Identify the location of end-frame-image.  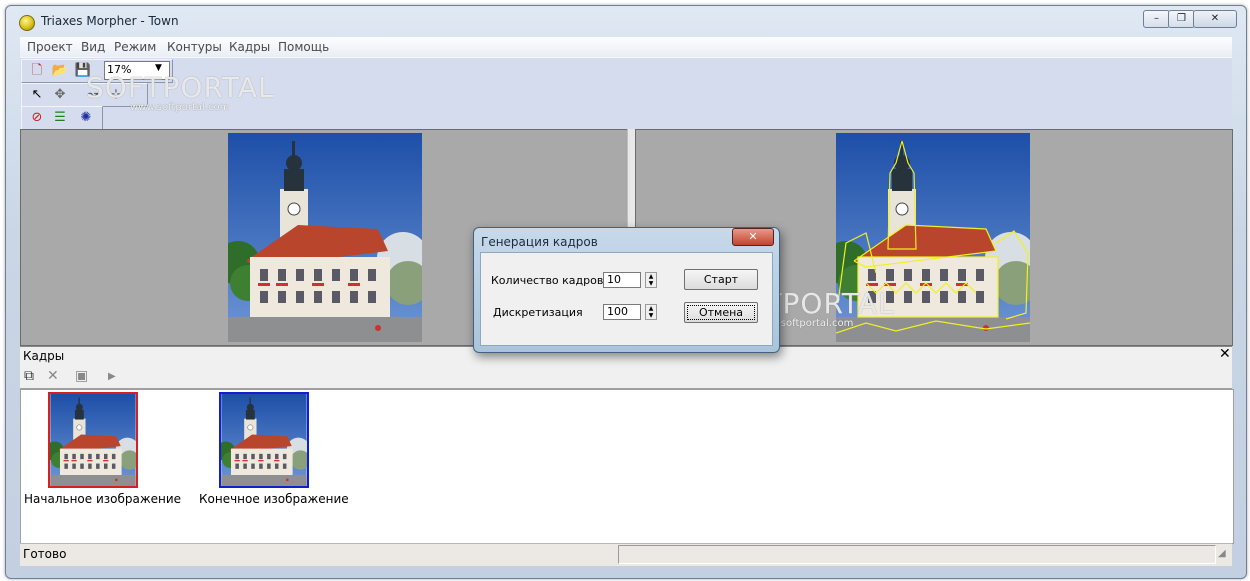
(264, 440).